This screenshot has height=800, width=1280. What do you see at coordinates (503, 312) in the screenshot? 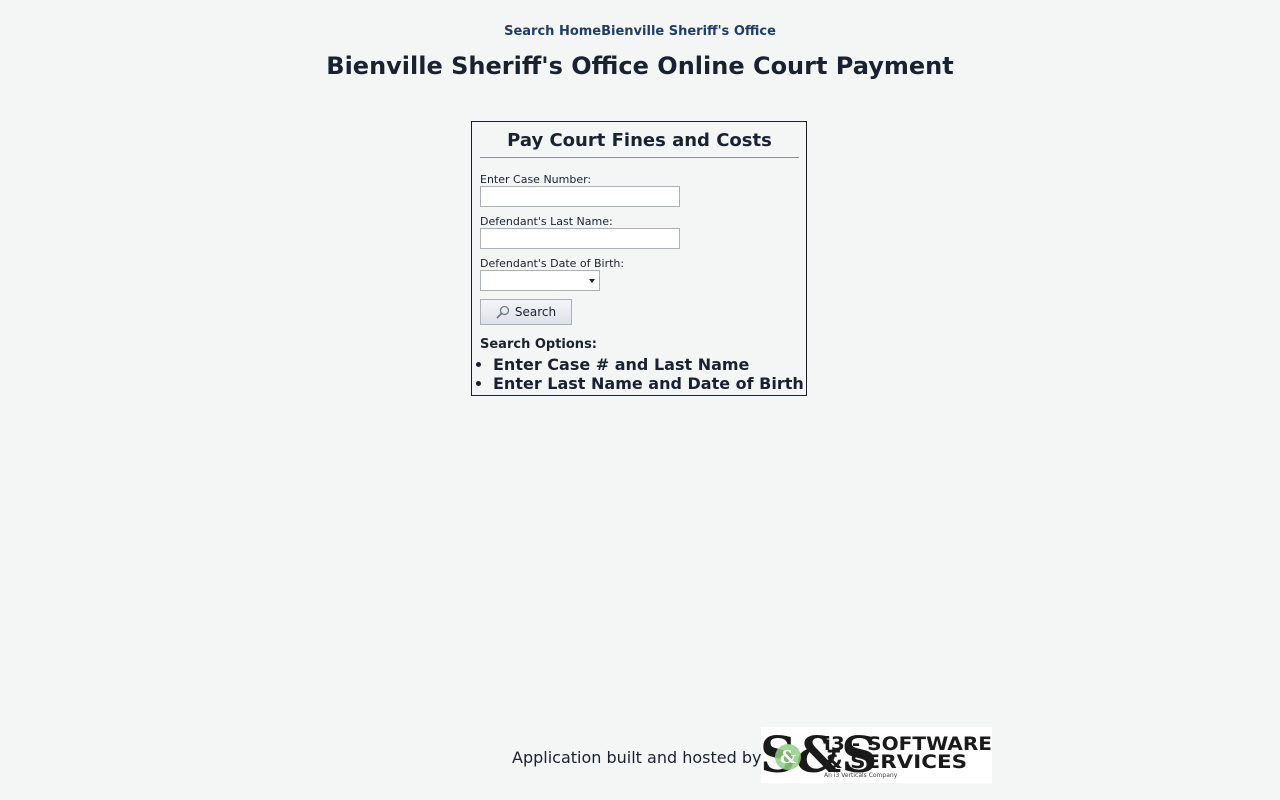
I see `search-icon` at bounding box center [503, 312].